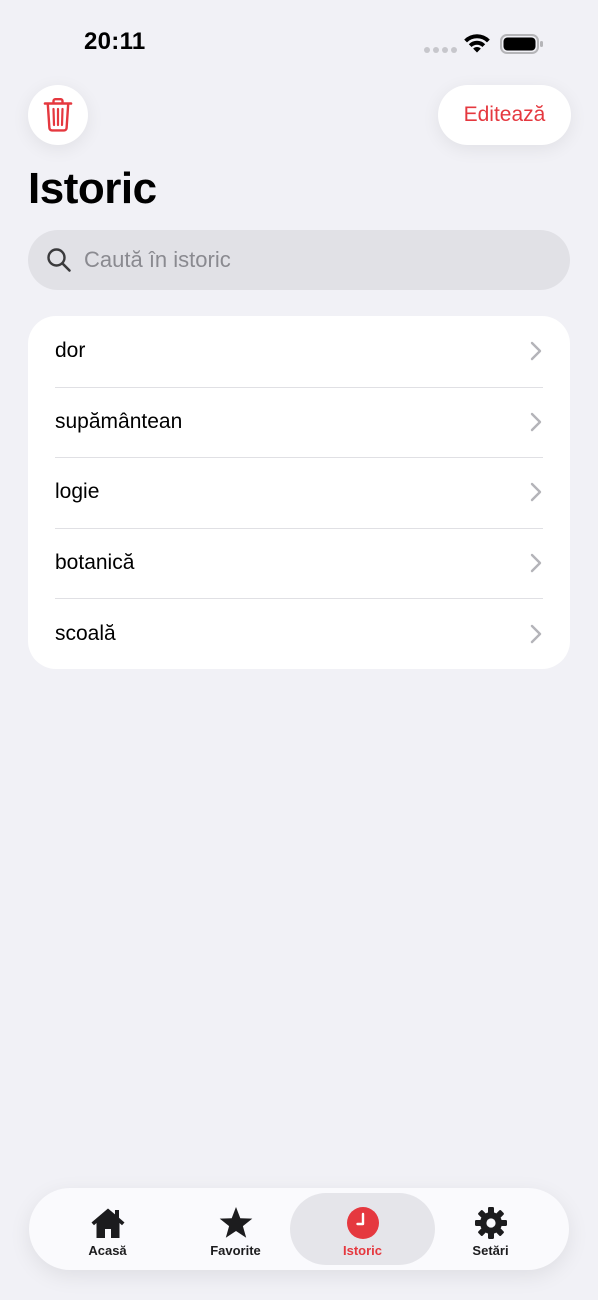  Describe the element at coordinates (70, 351) in the screenshot. I see `list-item-label: dor` at that location.